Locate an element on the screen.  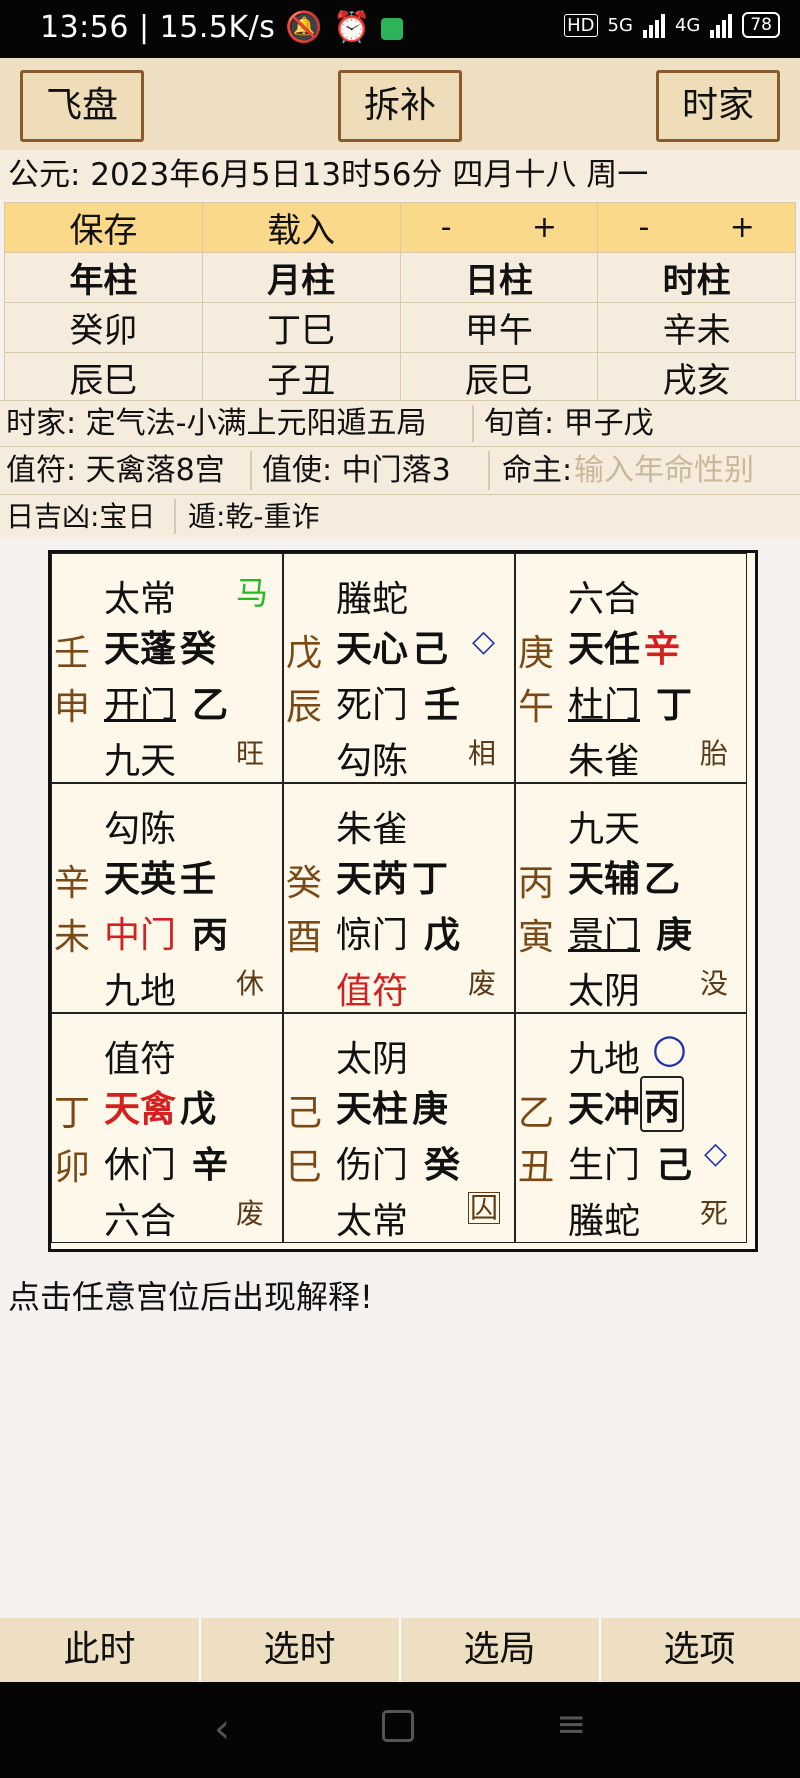
palace-door: 中门 is located at coordinates (140, 935).